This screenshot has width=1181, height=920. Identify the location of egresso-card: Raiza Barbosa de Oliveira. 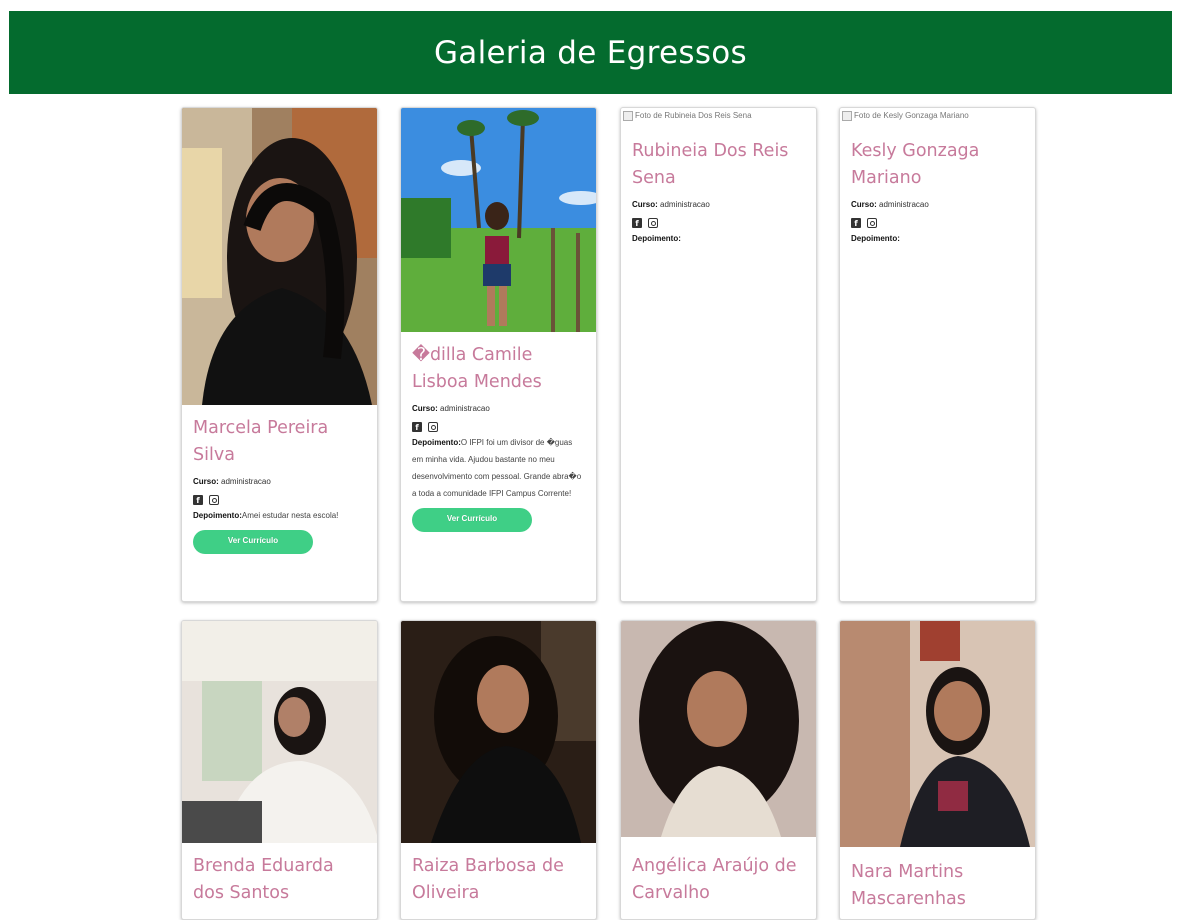
(498, 770).